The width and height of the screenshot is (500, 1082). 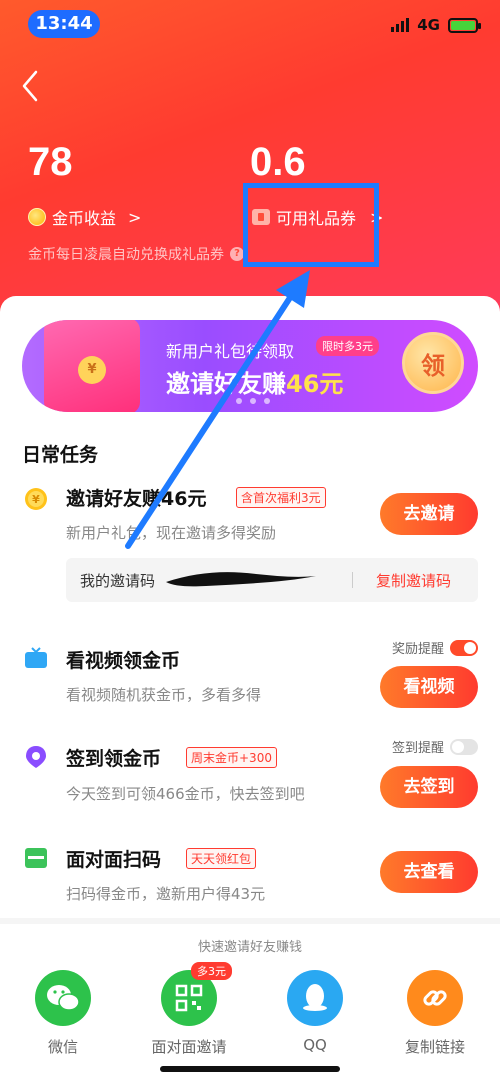 What do you see at coordinates (433, 363) in the screenshot?
I see `claim-button: 领` at bounding box center [433, 363].